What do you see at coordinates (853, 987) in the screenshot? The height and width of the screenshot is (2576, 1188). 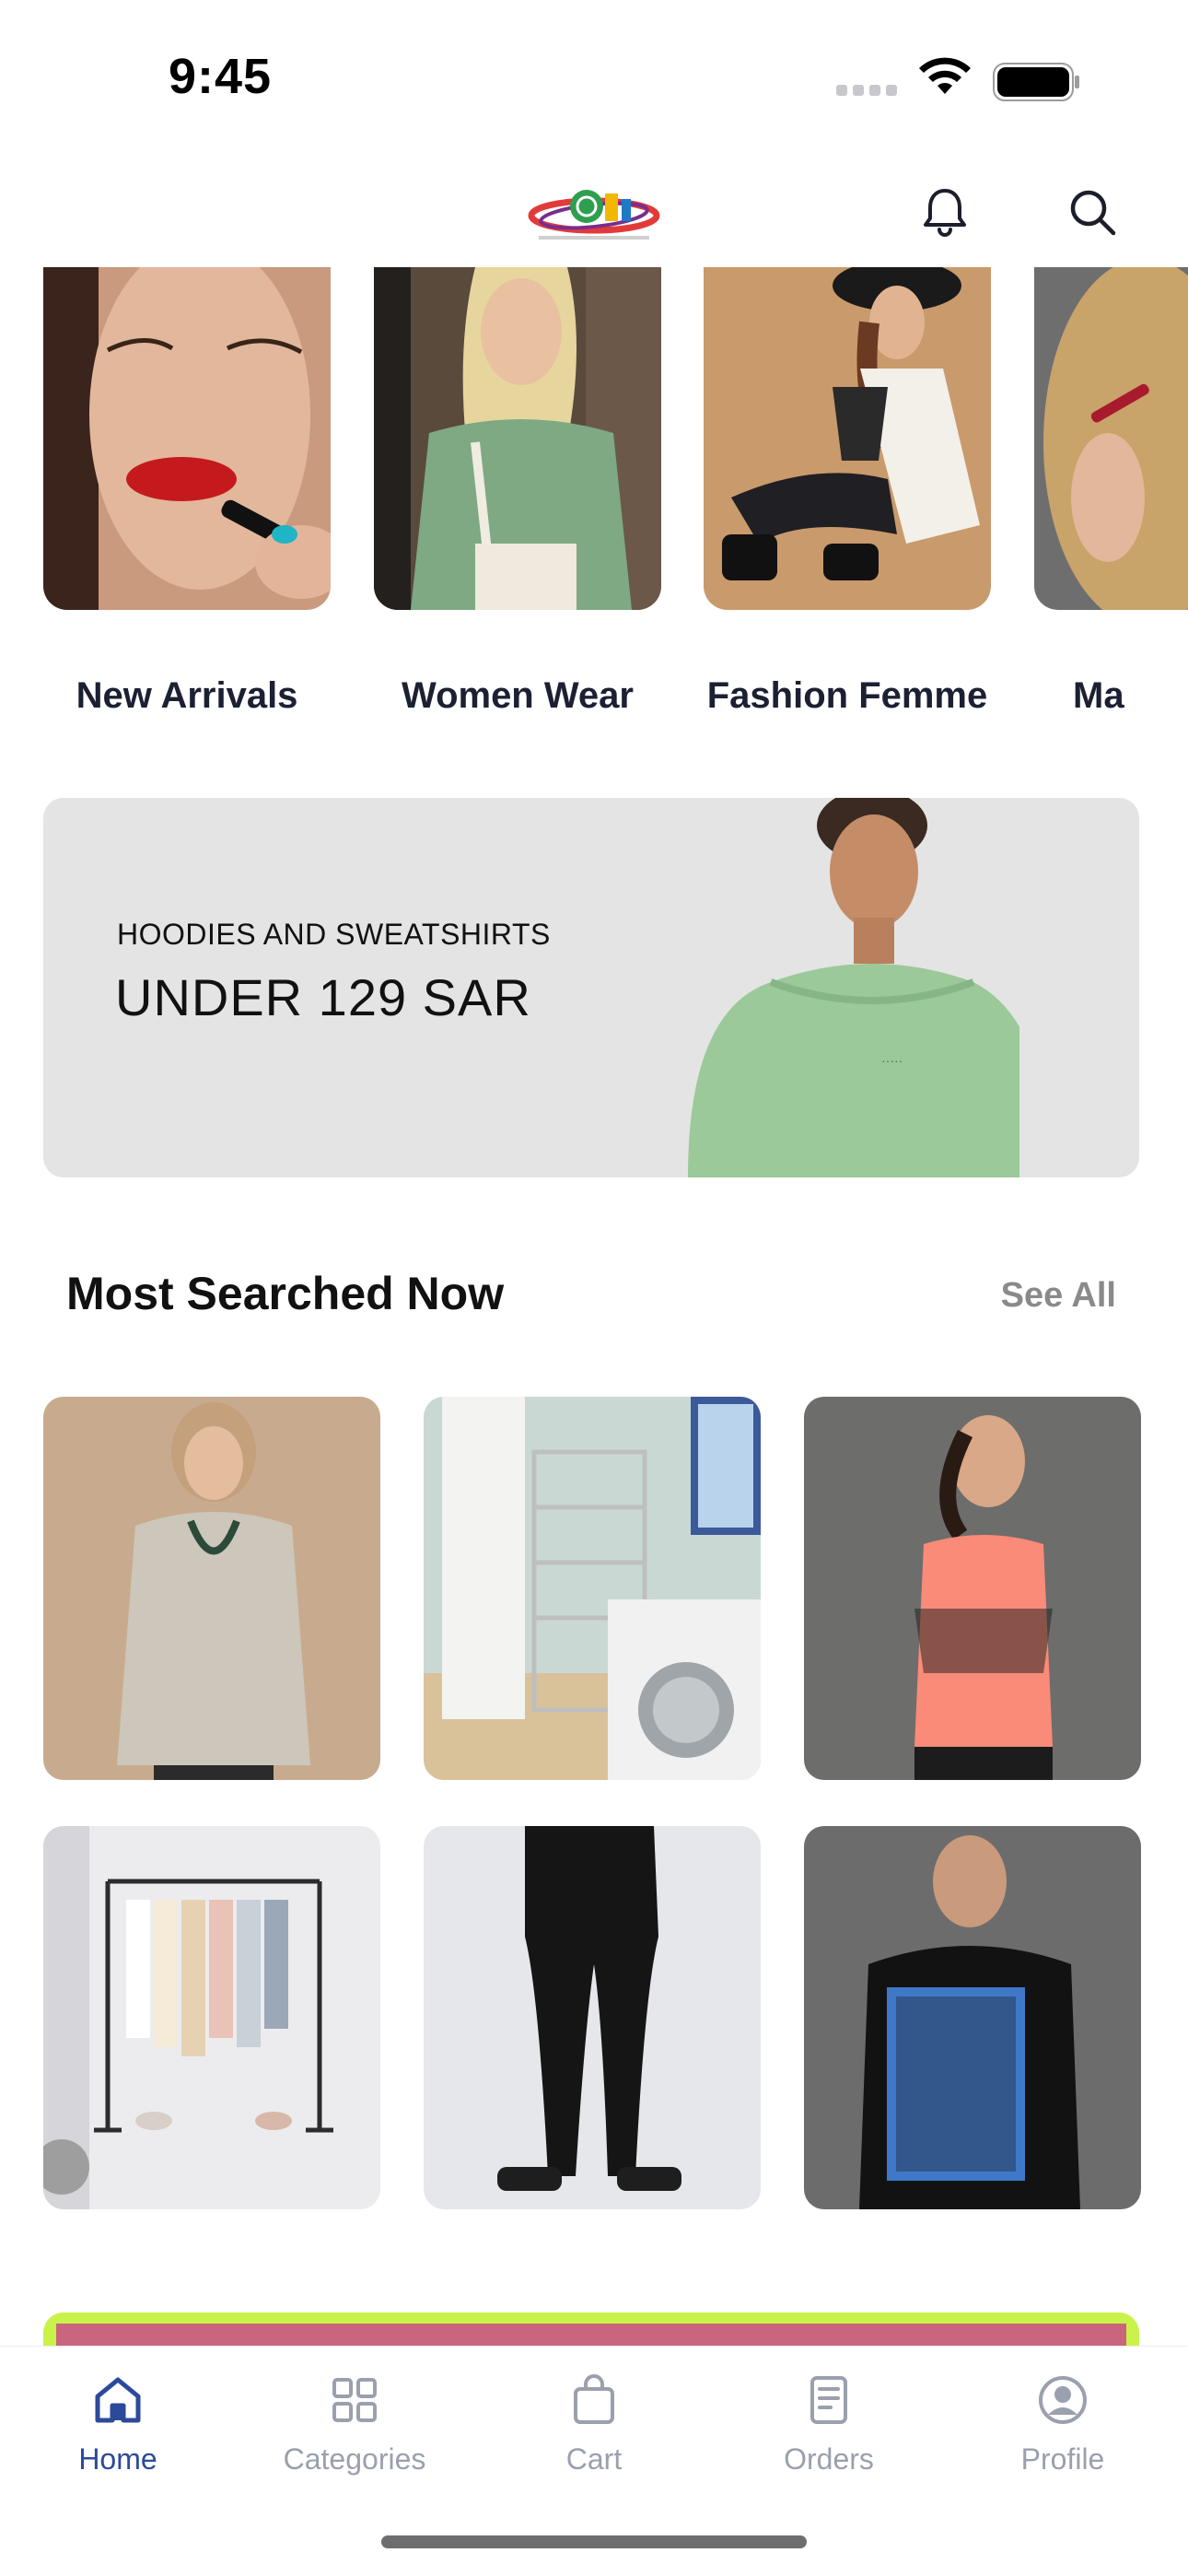 I see `banner-model-image: ·····` at bounding box center [853, 987].